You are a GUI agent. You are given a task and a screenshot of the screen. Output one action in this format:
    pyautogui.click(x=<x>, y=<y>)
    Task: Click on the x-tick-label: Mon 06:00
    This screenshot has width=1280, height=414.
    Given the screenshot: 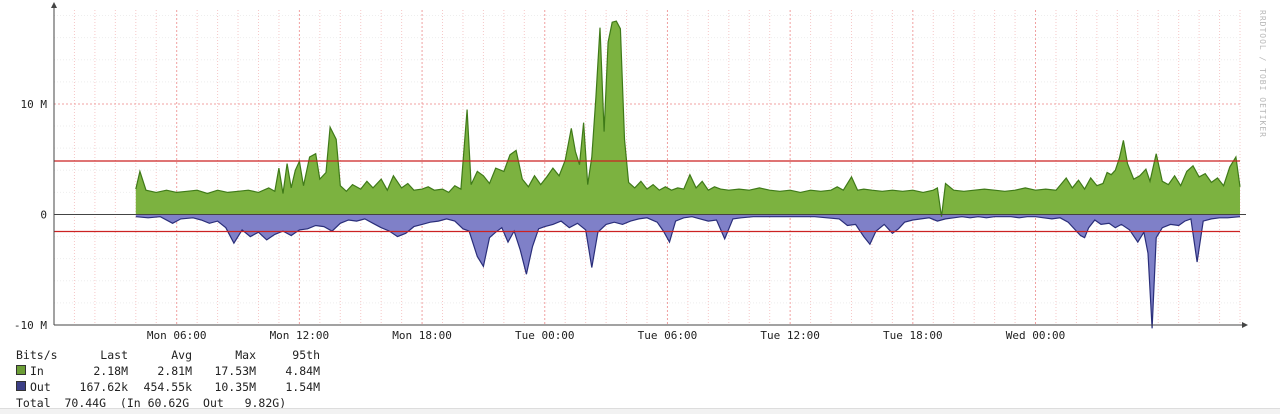 What is the action you would take?
    pyautogui.click(x=177, y=335)
    